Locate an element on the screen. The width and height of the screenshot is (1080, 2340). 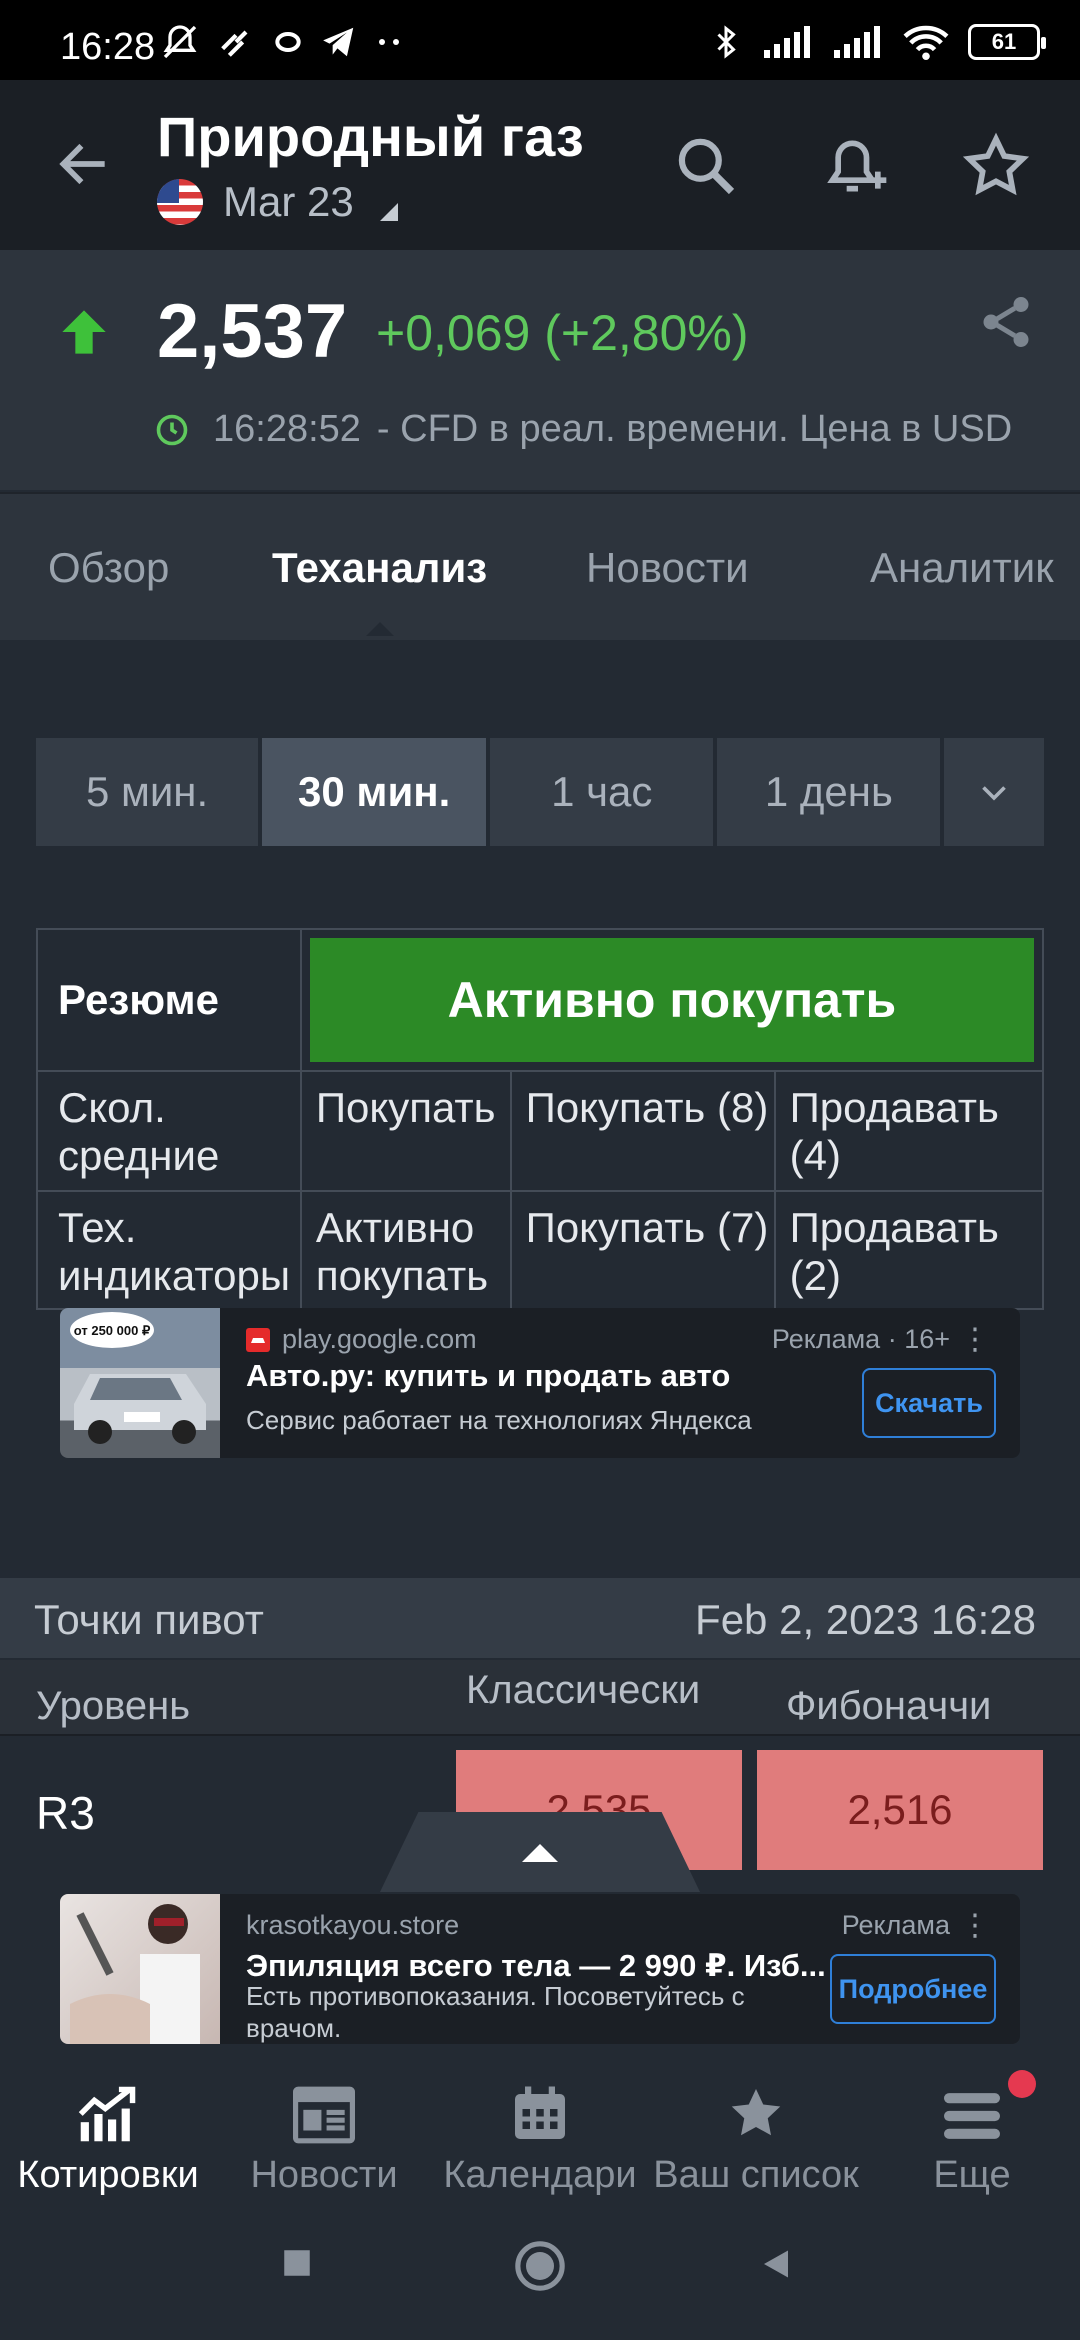
ad-download-button: Скачать is located at coordinates (929, 1403).